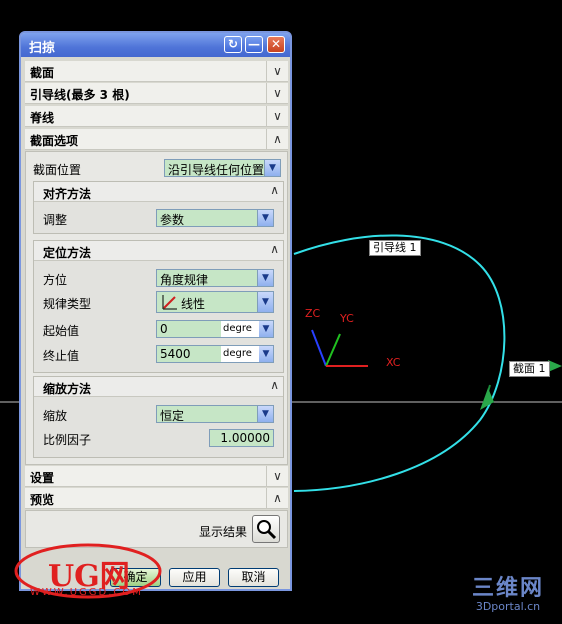 The width and height of the screenshot is (562, 624). Describe the element at coordinates (42, 118) in the screenshot. I see `spine-label: 脊线` at that location.